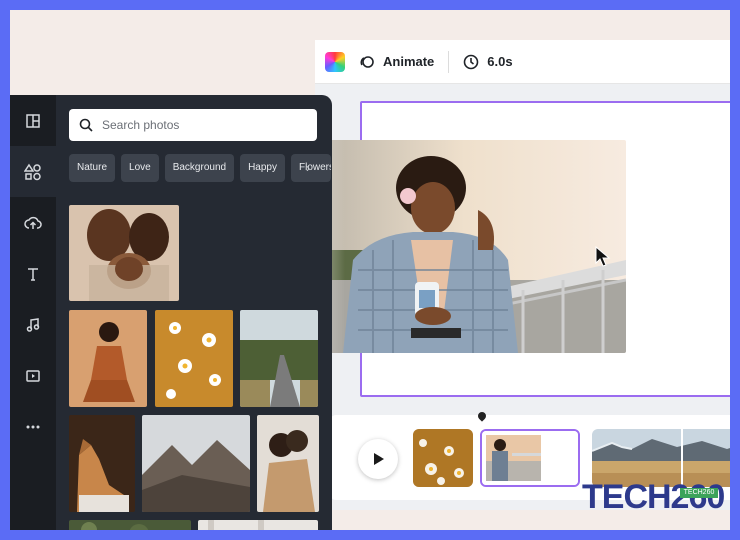 The width and height of the screenshot is (740, 540). What do you see at coordinates (193, 125) in the screenshot?
I see `search-photos-input: Search photos` at bounding box center [193, 125].